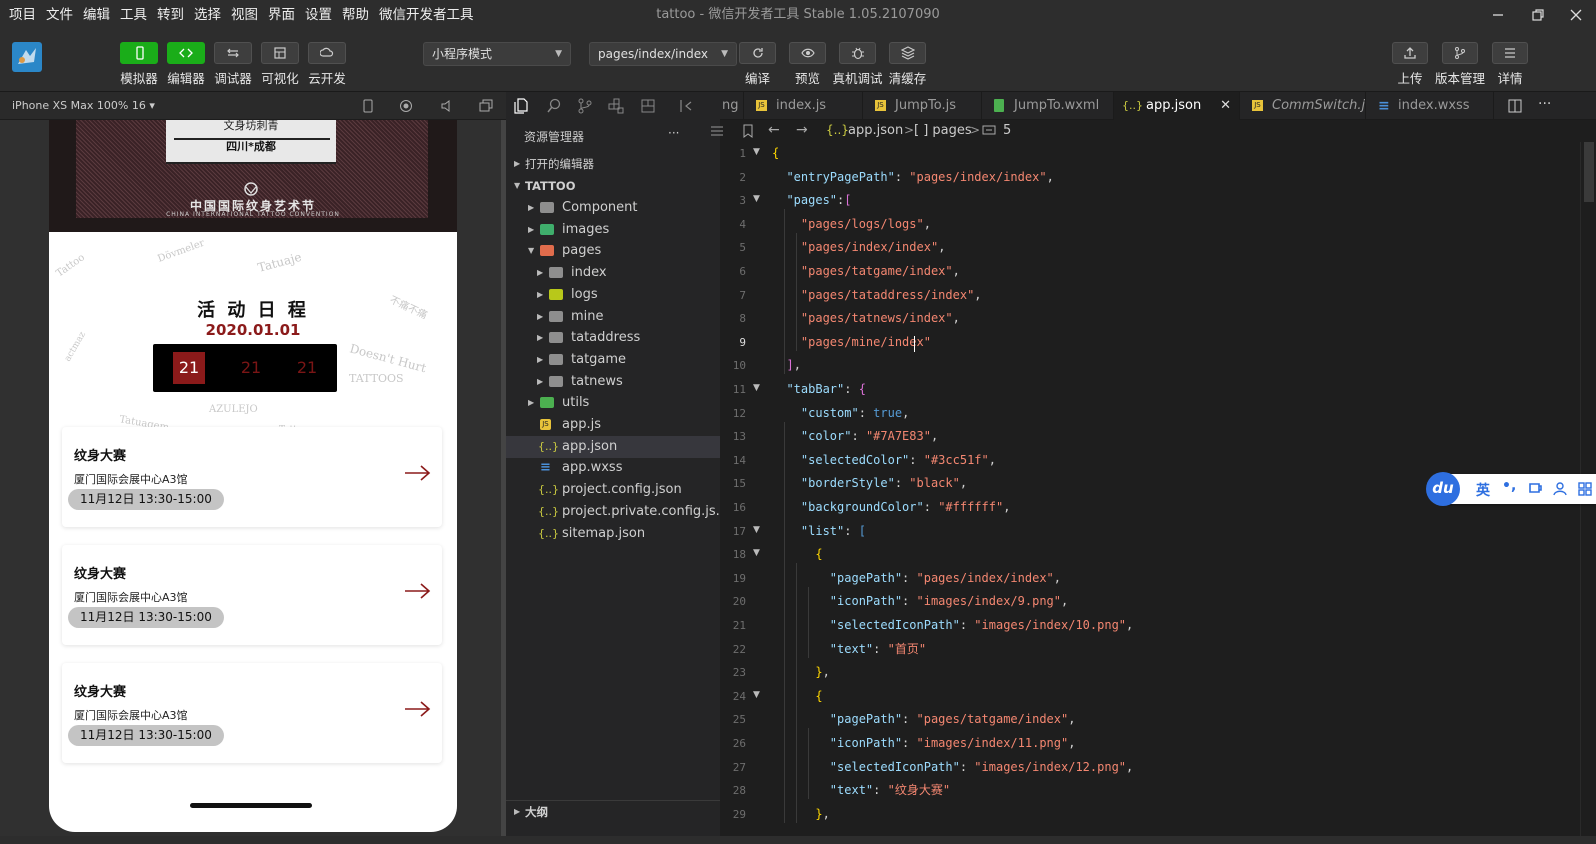 The height and width of the screenshot is (844, 1596). What do you see at coordinates (497, 54) in the screenshot?
I see `mode-select: 小程序模式 ▼` at bounding box center [497, 54].